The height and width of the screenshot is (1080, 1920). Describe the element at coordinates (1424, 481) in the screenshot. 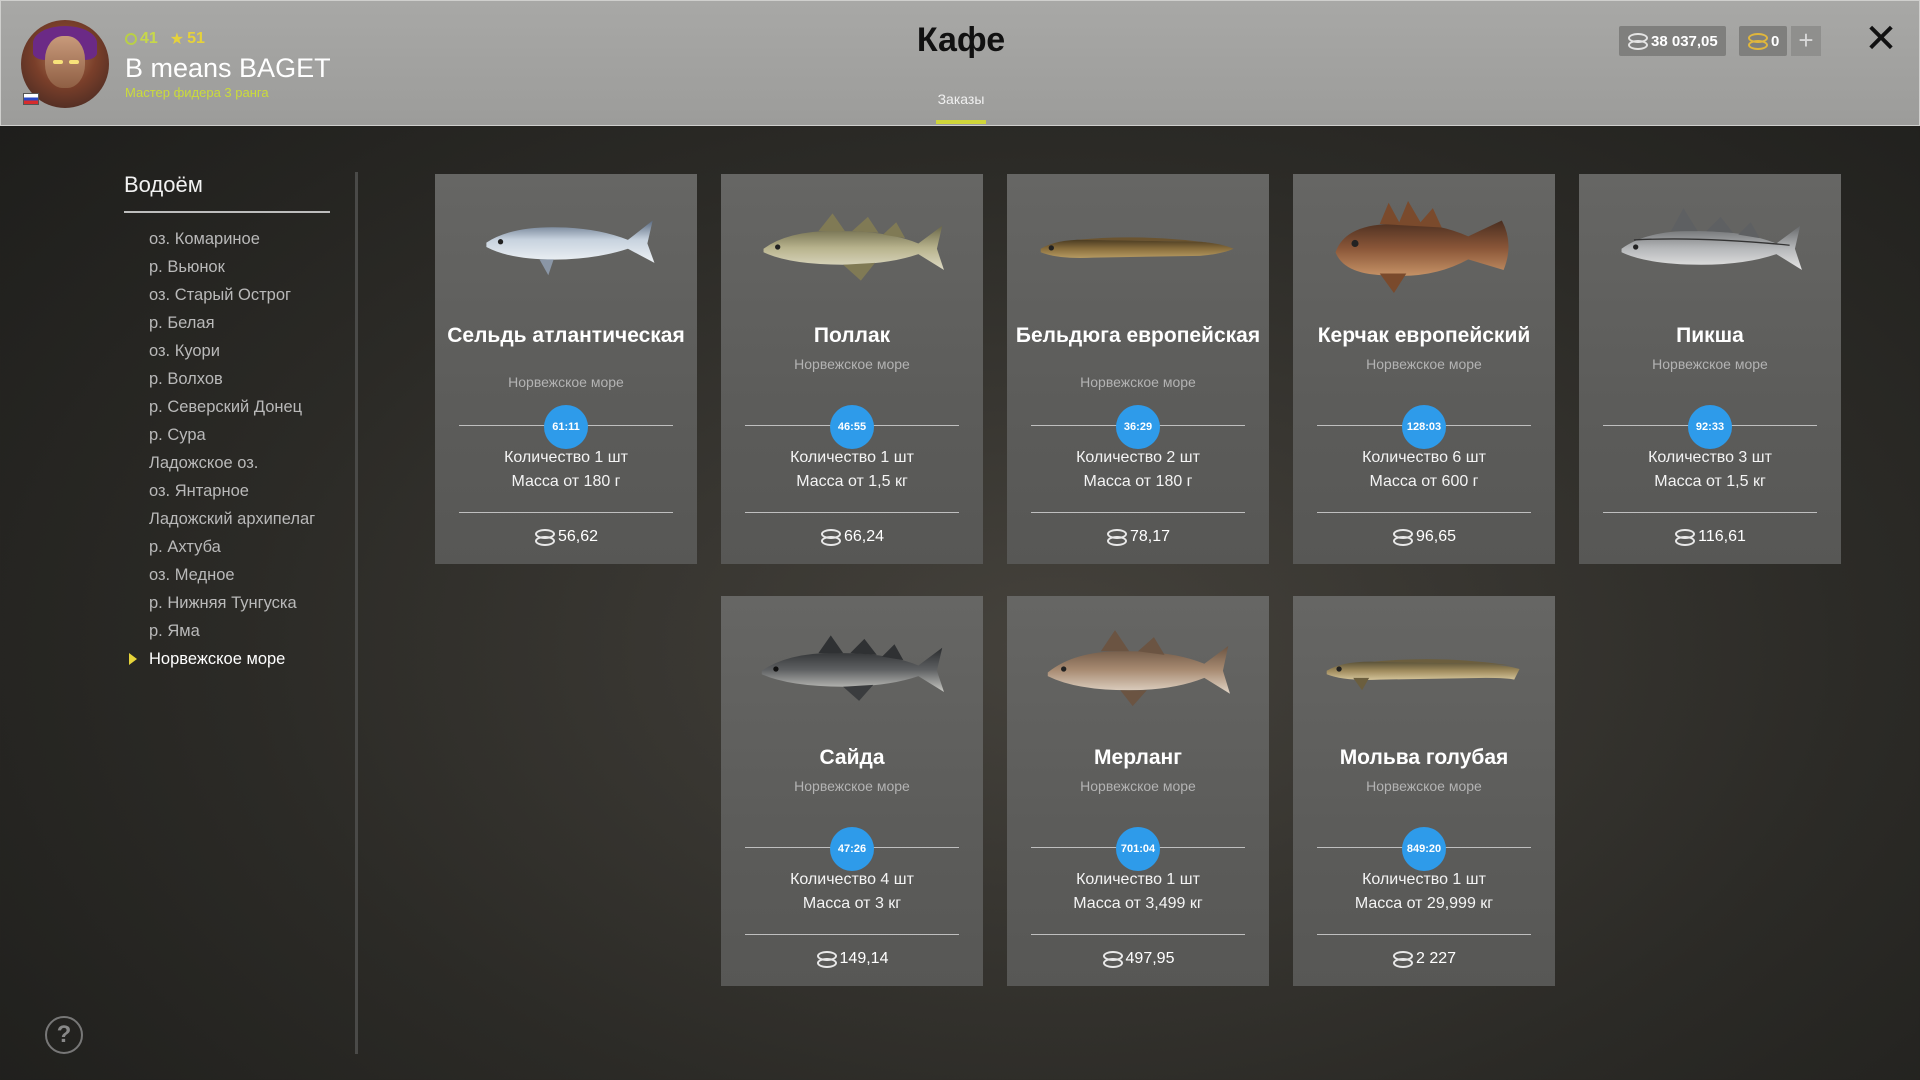

I see `order-mass: Масса от 600 г` at that location.